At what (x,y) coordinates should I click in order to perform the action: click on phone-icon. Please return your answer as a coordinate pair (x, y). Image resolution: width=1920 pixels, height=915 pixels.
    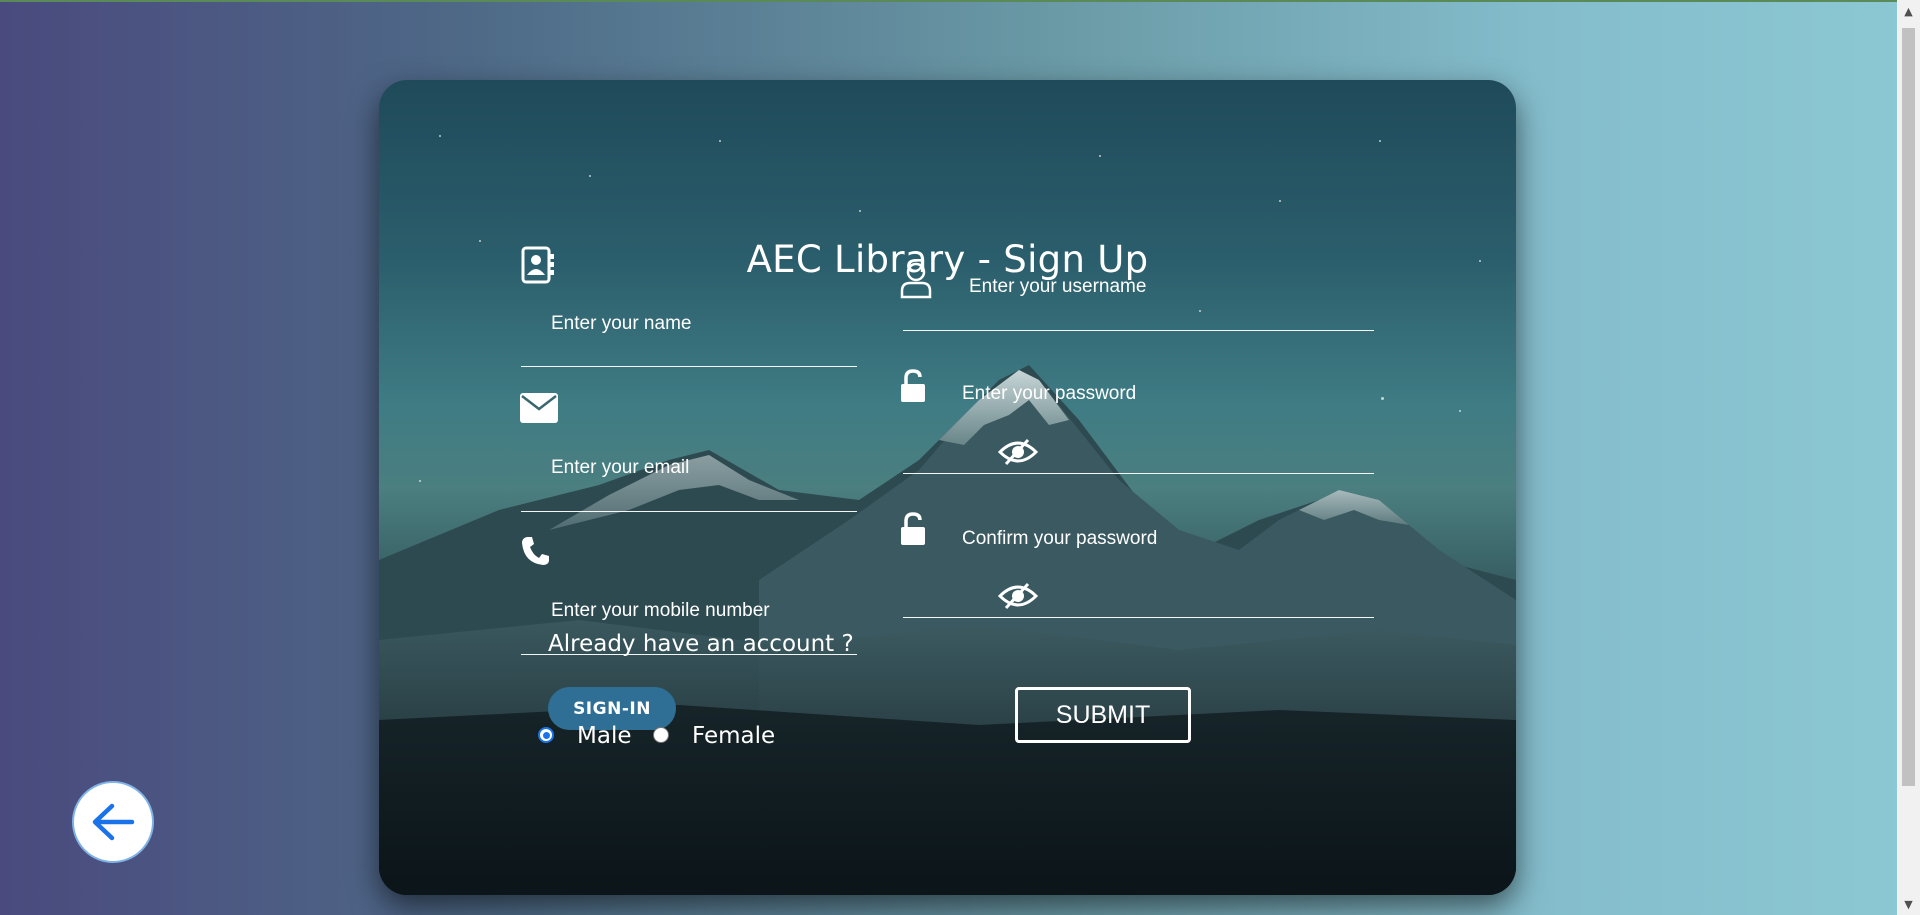
    Looking at the image, I should click on (535, 551).